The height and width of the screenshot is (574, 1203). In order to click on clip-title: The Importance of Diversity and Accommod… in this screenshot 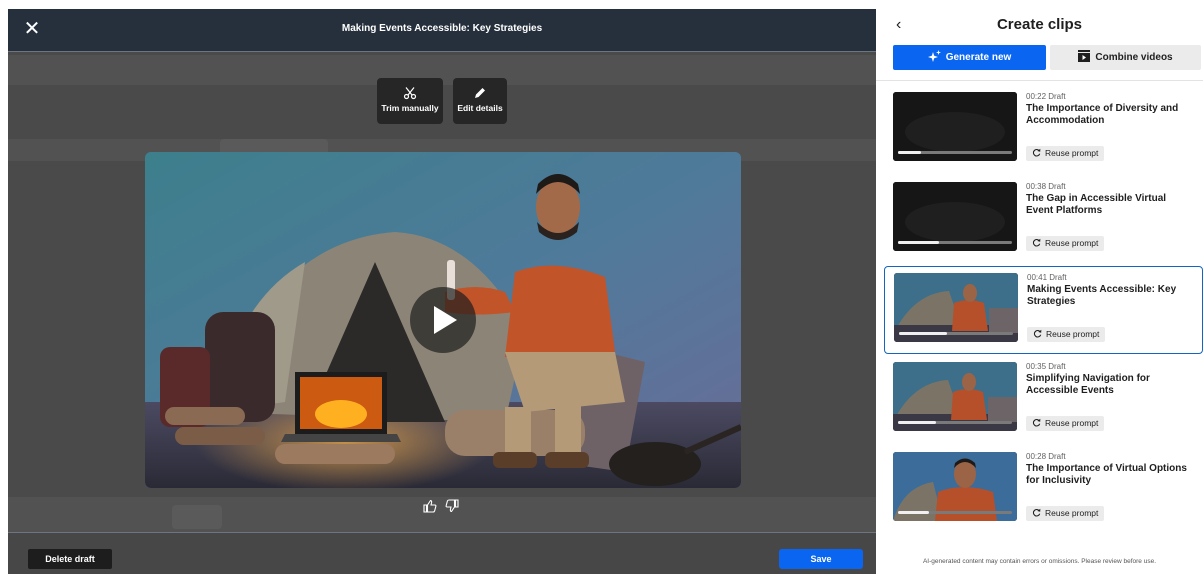, I will do `click(1102, 114)`.